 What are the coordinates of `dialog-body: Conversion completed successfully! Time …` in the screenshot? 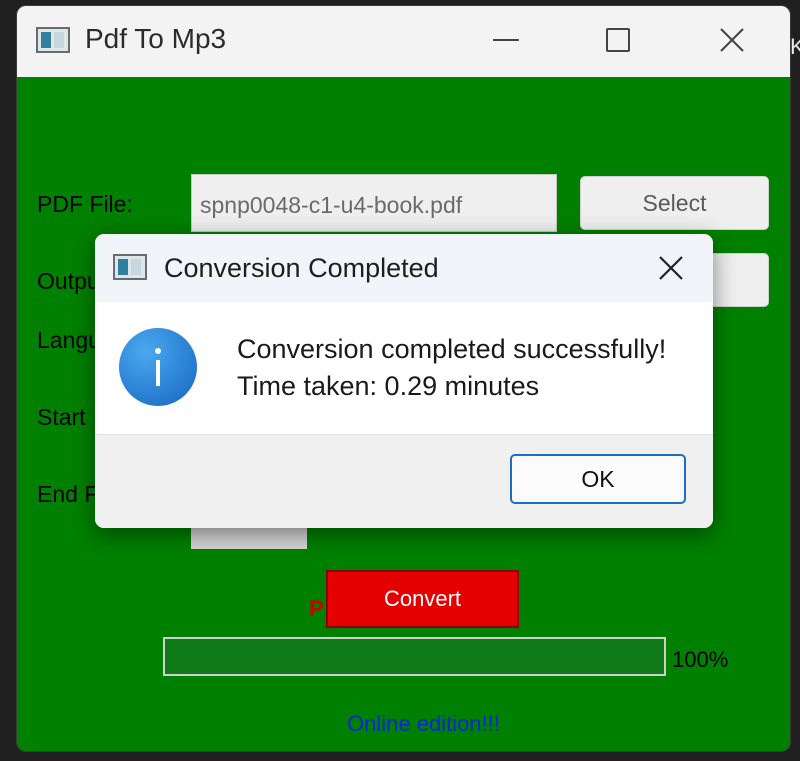 It's located at (404, 368).